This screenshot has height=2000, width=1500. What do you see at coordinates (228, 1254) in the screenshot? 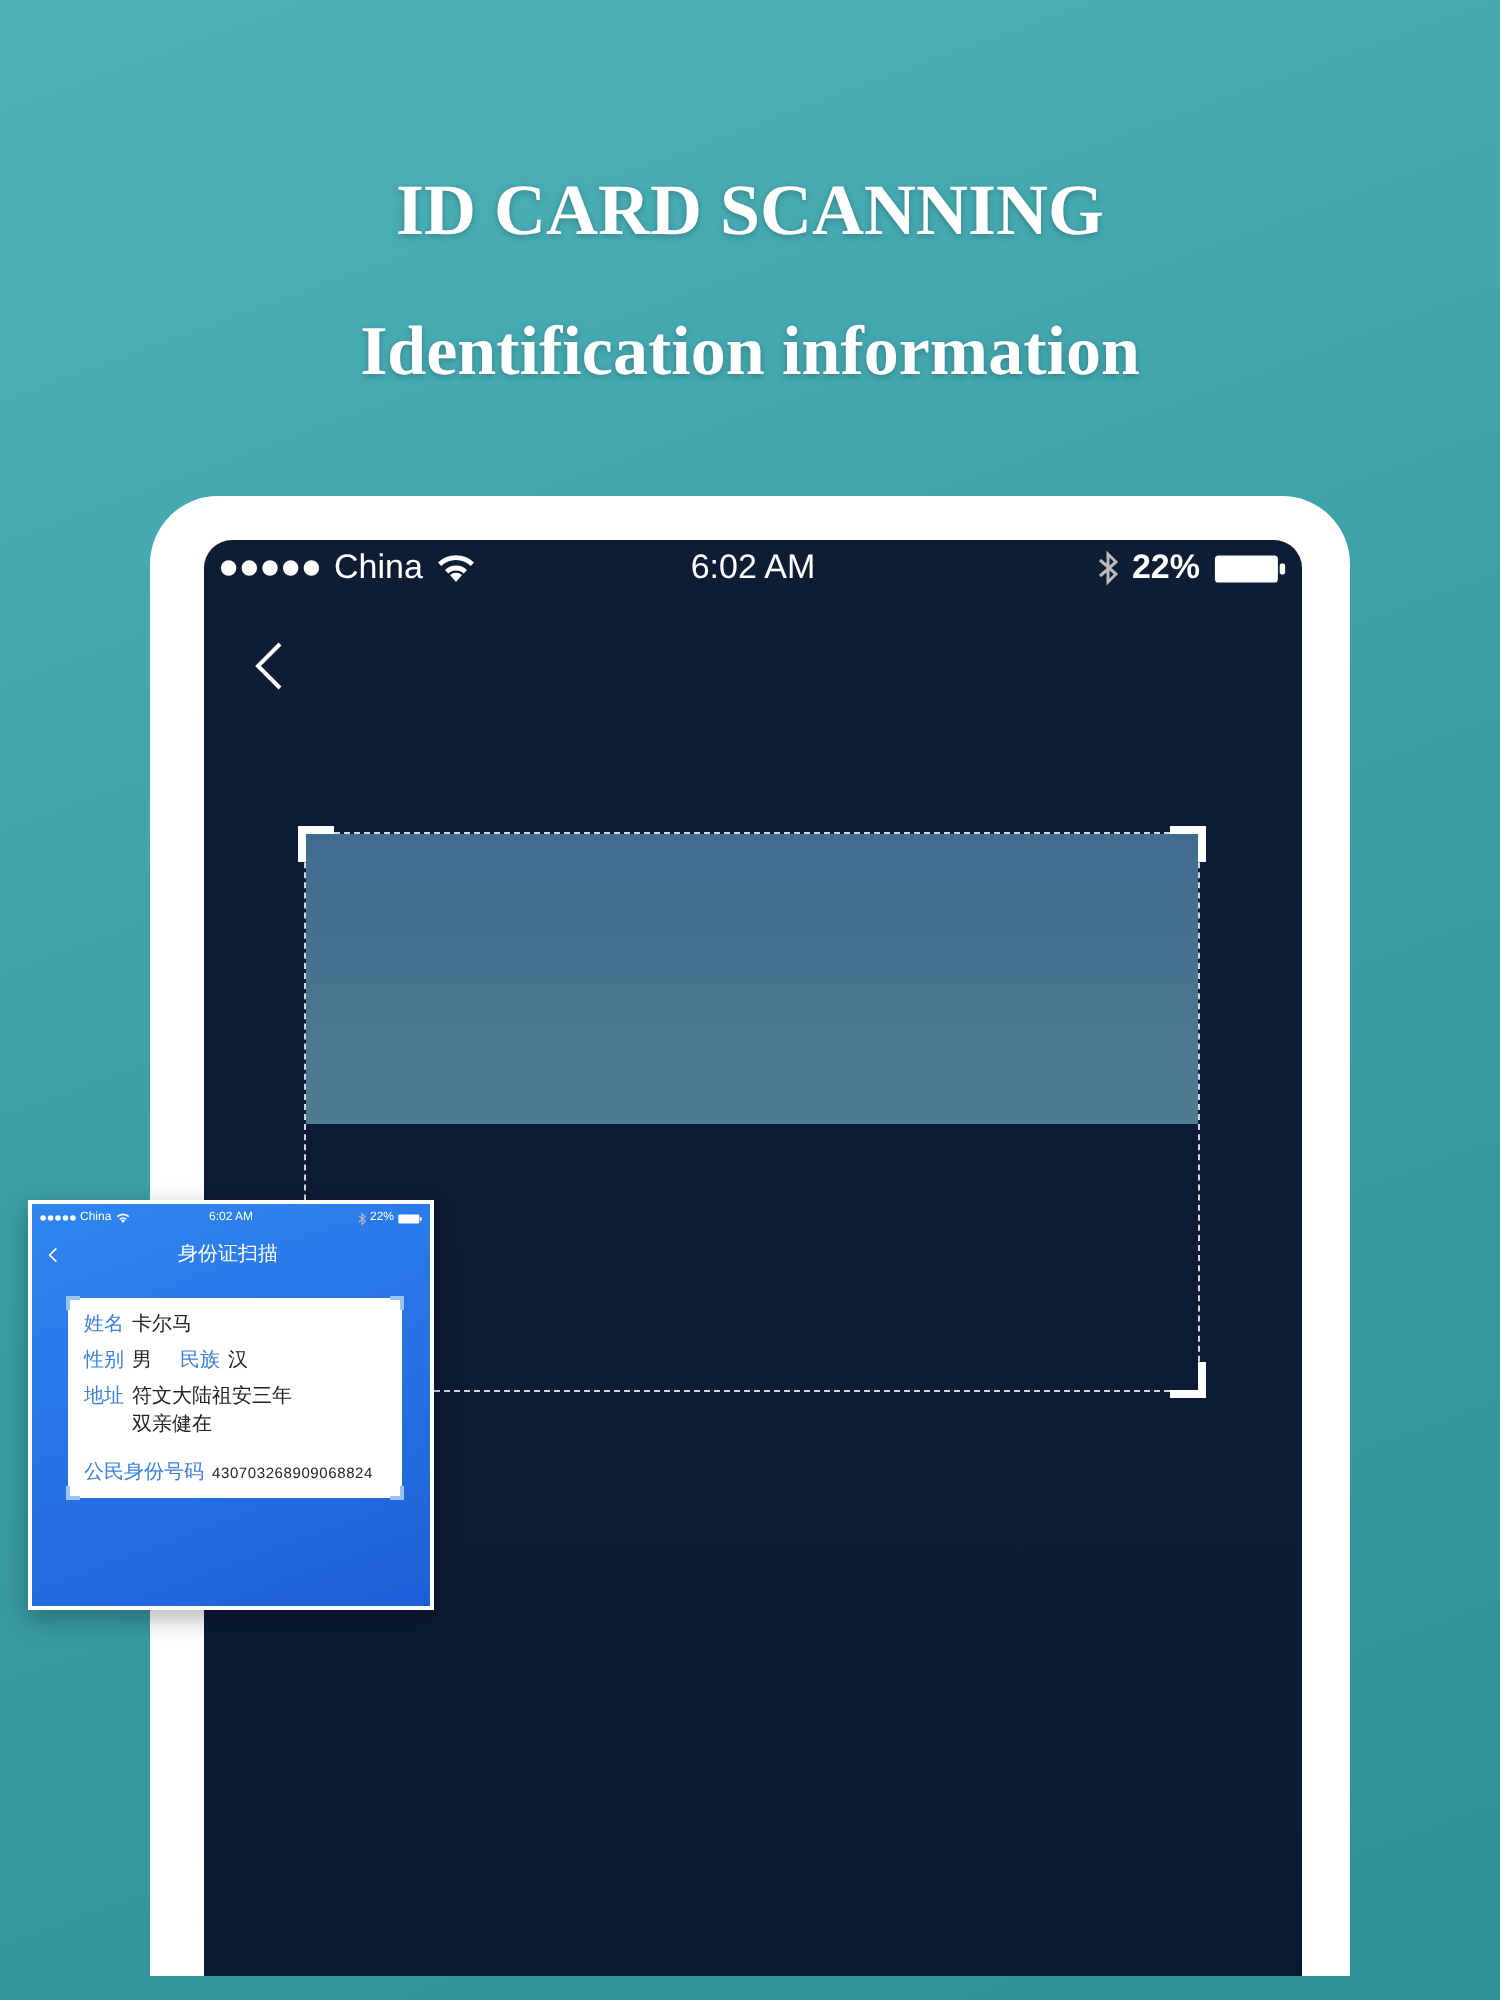
I see `screen-title: 身份证扫描` at bounding box center [228, 1254].